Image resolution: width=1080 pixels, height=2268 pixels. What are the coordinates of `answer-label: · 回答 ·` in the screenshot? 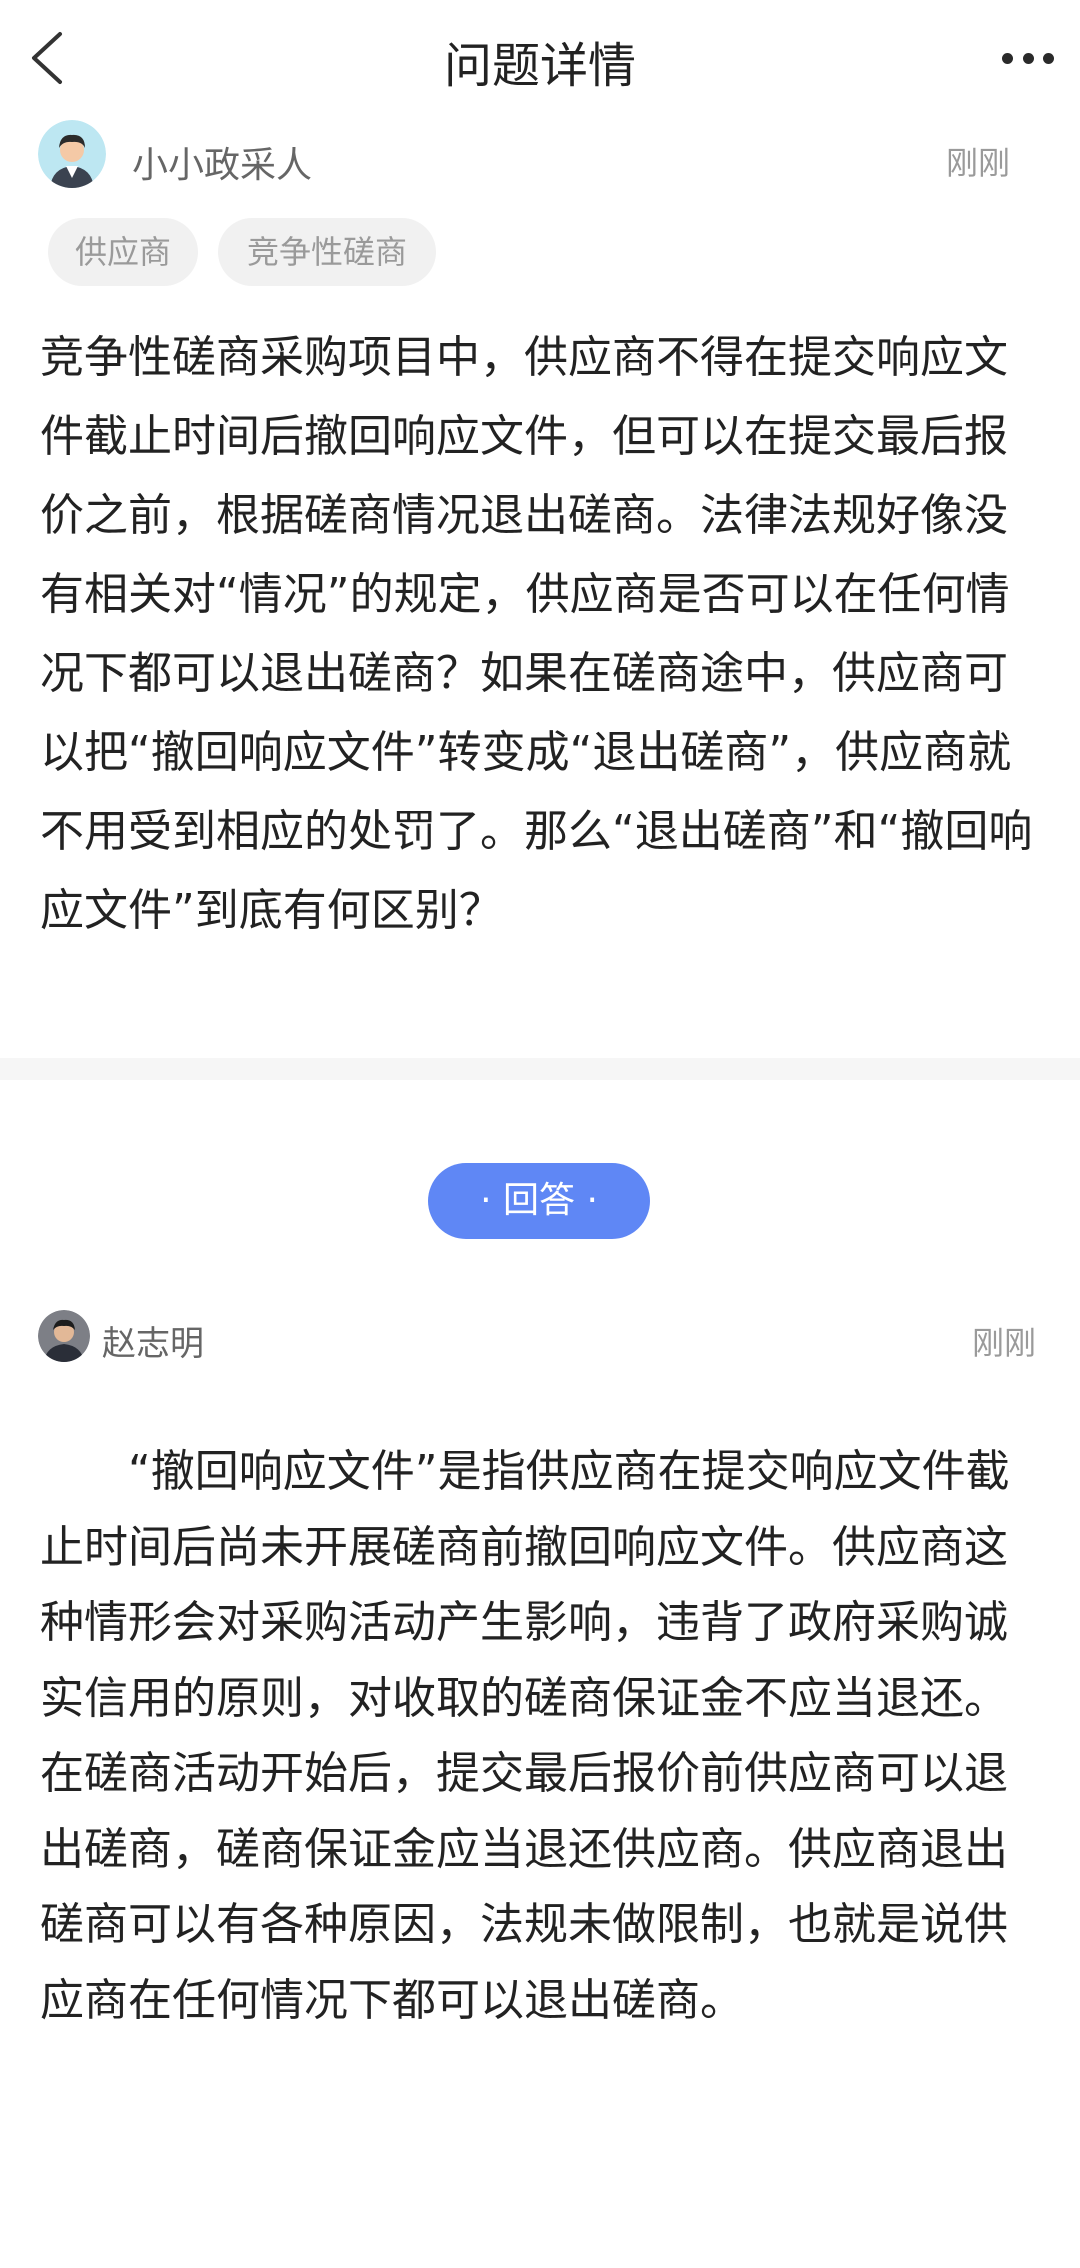 It's located at (539, 1201).